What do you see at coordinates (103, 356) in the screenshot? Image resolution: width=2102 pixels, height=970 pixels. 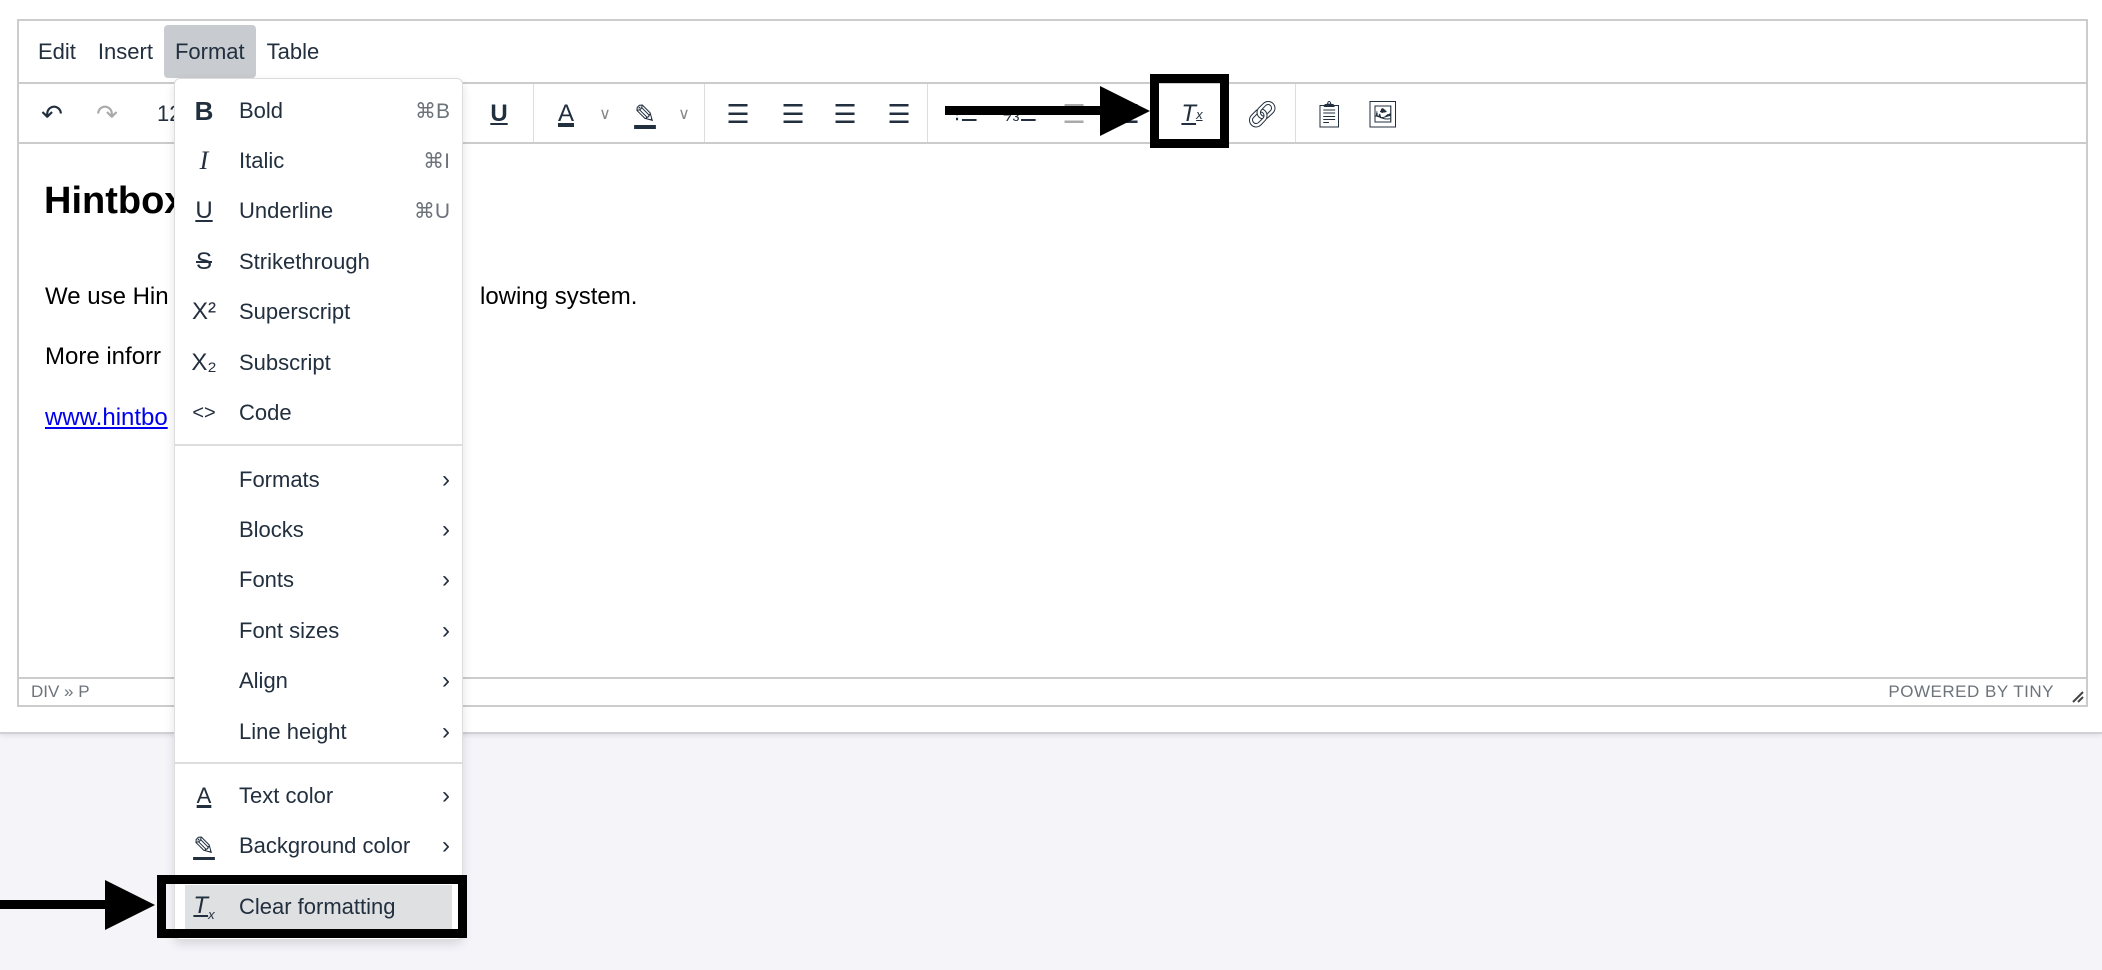 I see `paragraph-2: More inforr` at bounding box center [103, 356].